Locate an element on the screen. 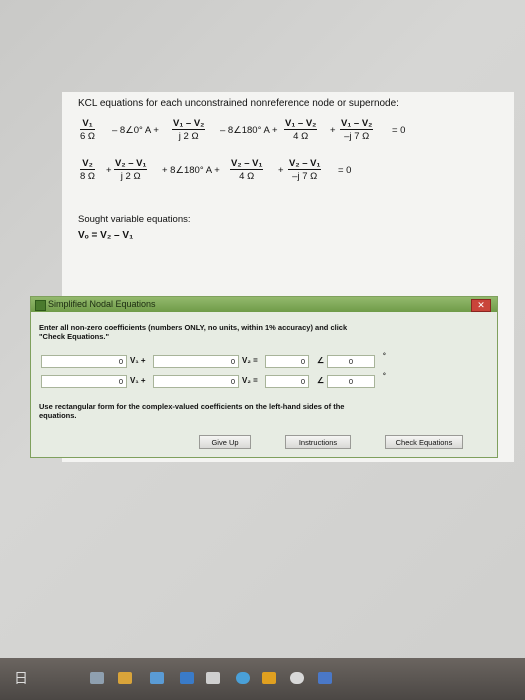 The height and width of the screenshot is (700, 525). row2-v2-label: V₂ = is located at coordinates (250, 380).